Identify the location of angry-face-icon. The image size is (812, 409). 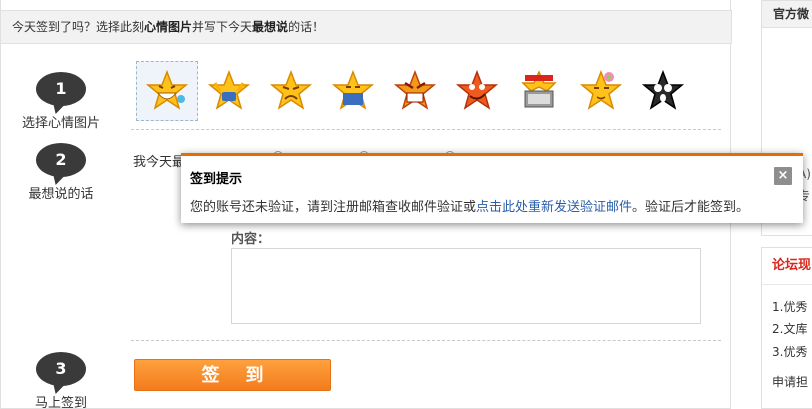
(415, 89).